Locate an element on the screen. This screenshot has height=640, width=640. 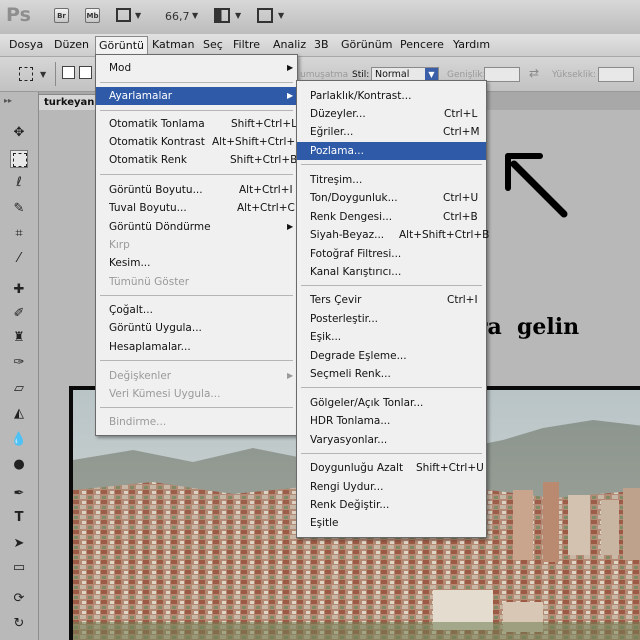
height-field is located at coordinates (616, 74).